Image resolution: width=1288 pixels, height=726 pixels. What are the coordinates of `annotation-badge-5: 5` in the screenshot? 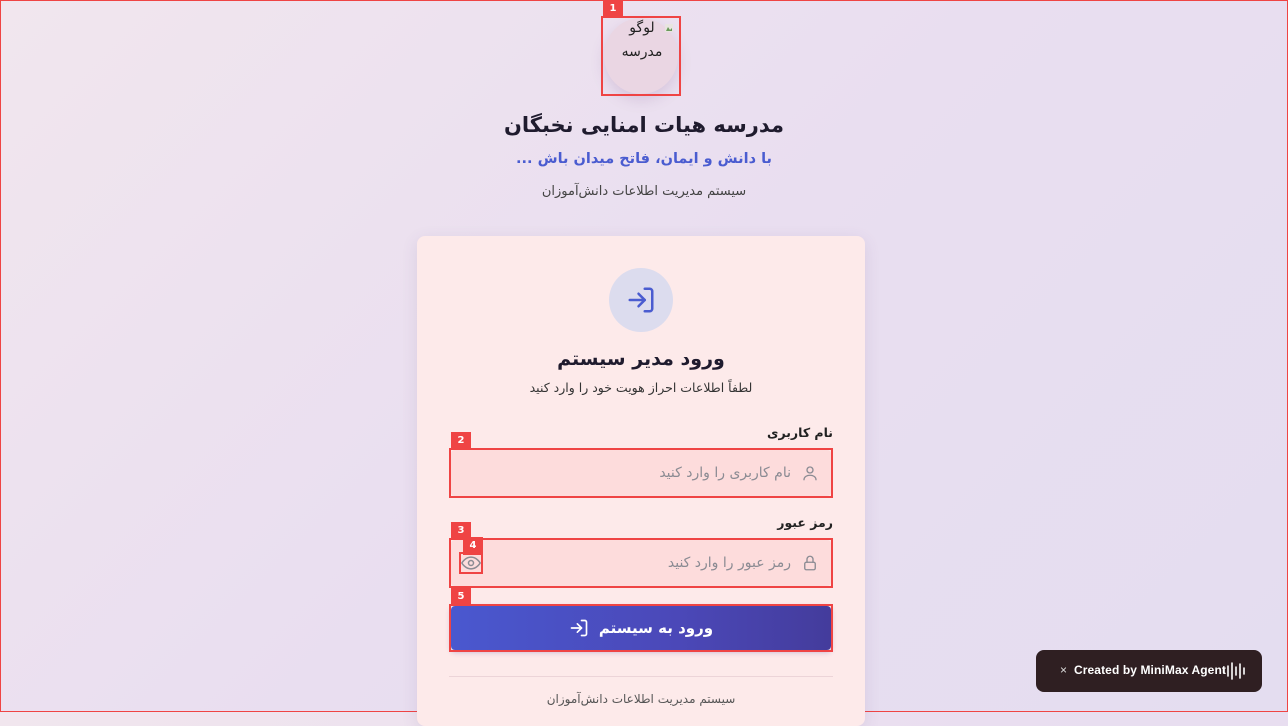 It's located at (461, 597).